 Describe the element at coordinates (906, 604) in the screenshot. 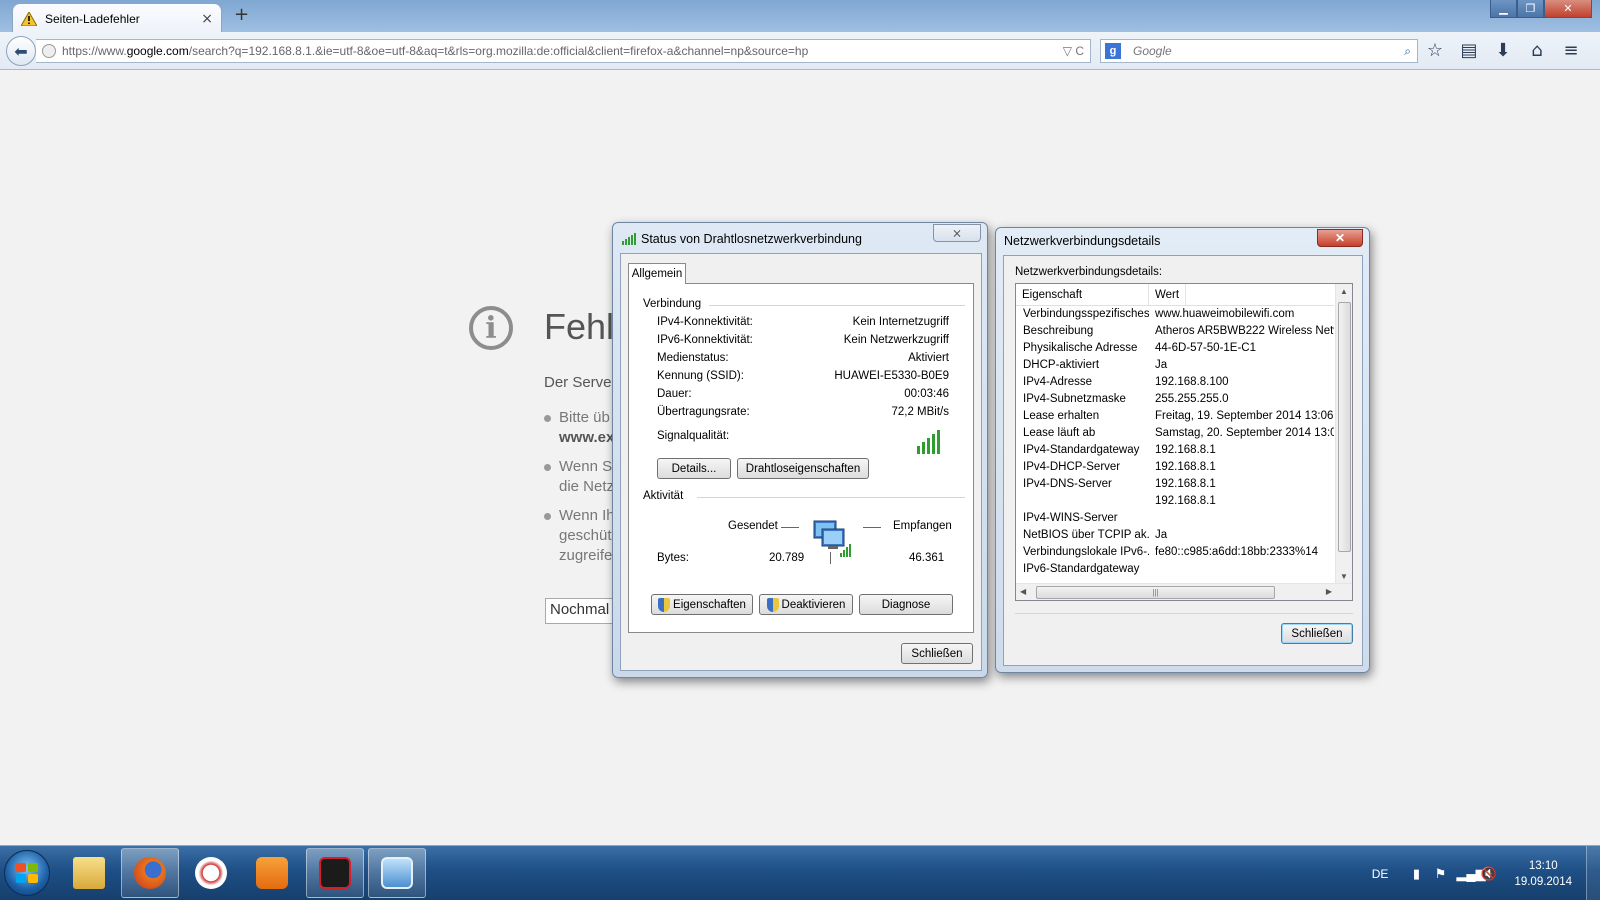

I see `diagnose-button: Diagnose` at that location.